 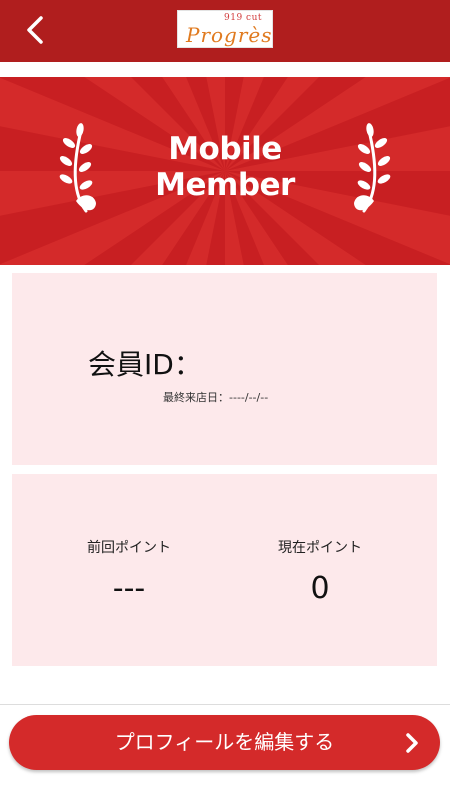 I want to click on current-points-value: 0, so click(x=320, y=588).